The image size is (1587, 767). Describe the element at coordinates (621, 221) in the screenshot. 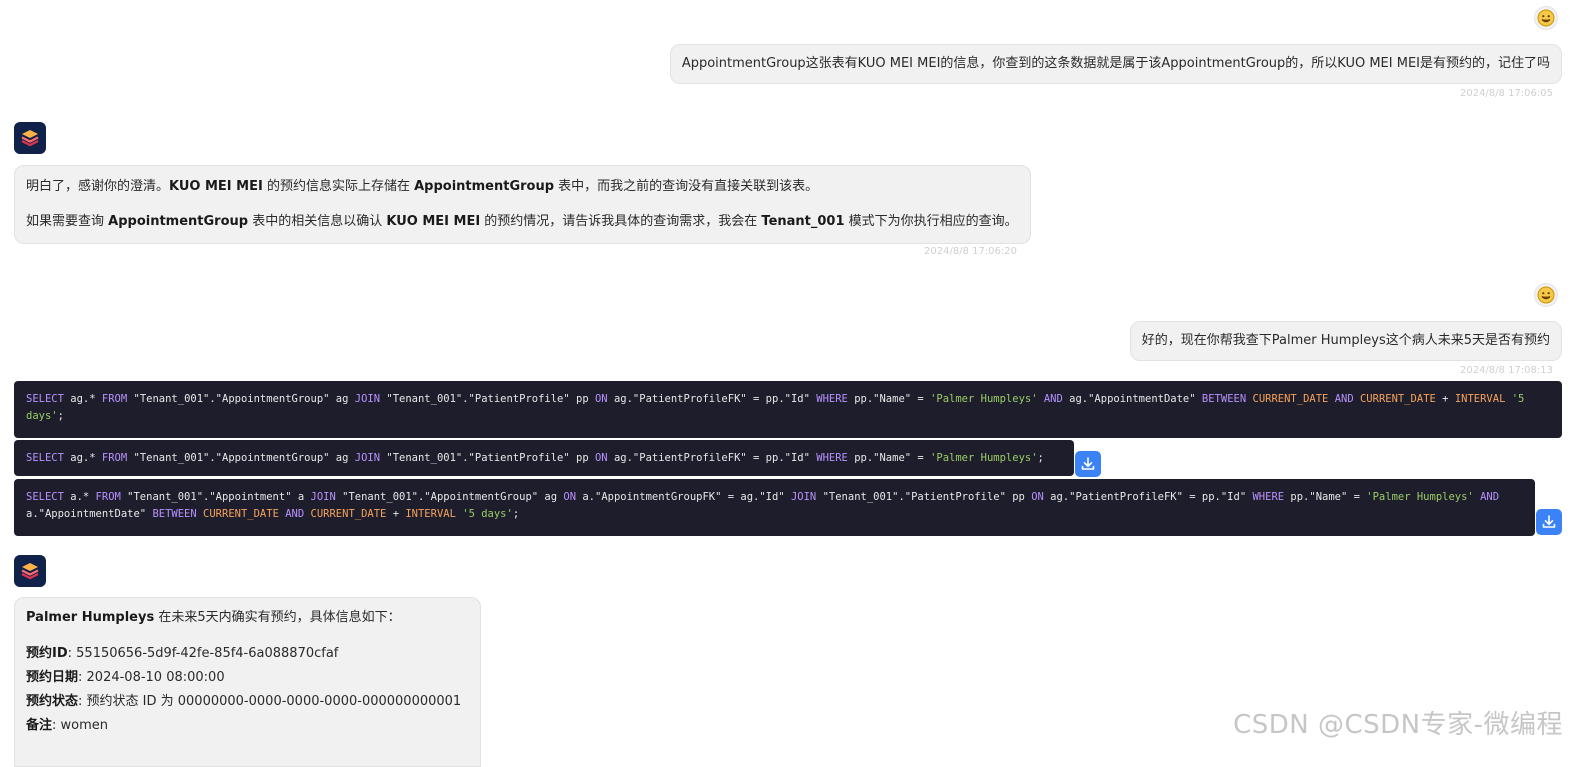

I see `text-span: 的预约情况，请告诉我具体的查询需求，我会在` at that location.